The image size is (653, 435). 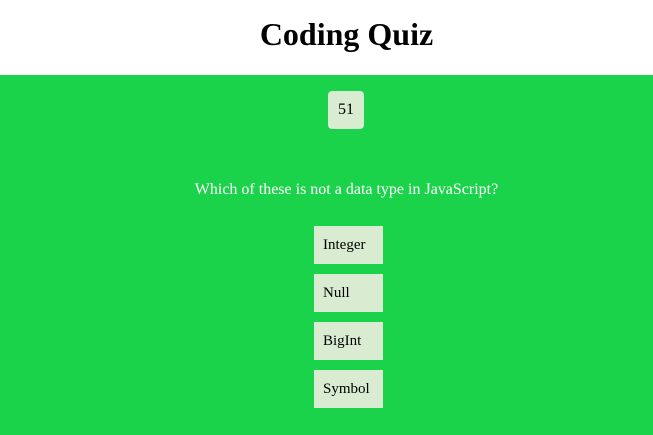 What do you see at coordinates (348, 389) in the screenshot?
I see `answer-button-symbol: Symbol` at bounding box center [348, 389].